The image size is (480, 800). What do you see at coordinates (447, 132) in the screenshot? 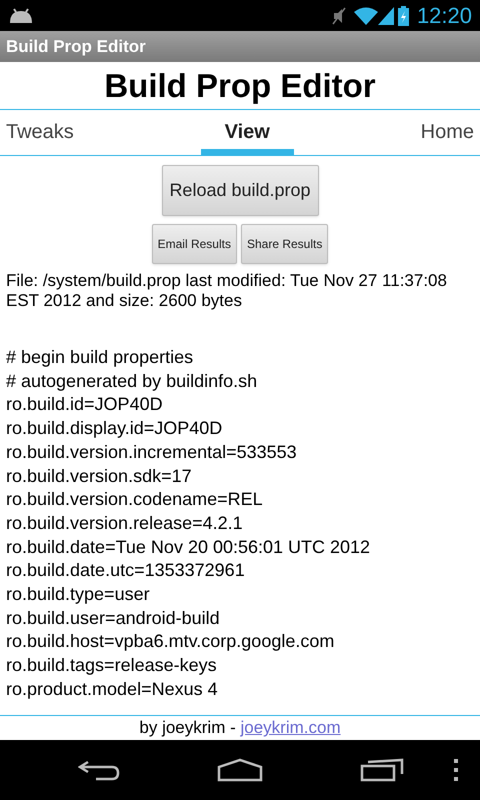
I see `tab: Home` at bounding box center [447, 132].